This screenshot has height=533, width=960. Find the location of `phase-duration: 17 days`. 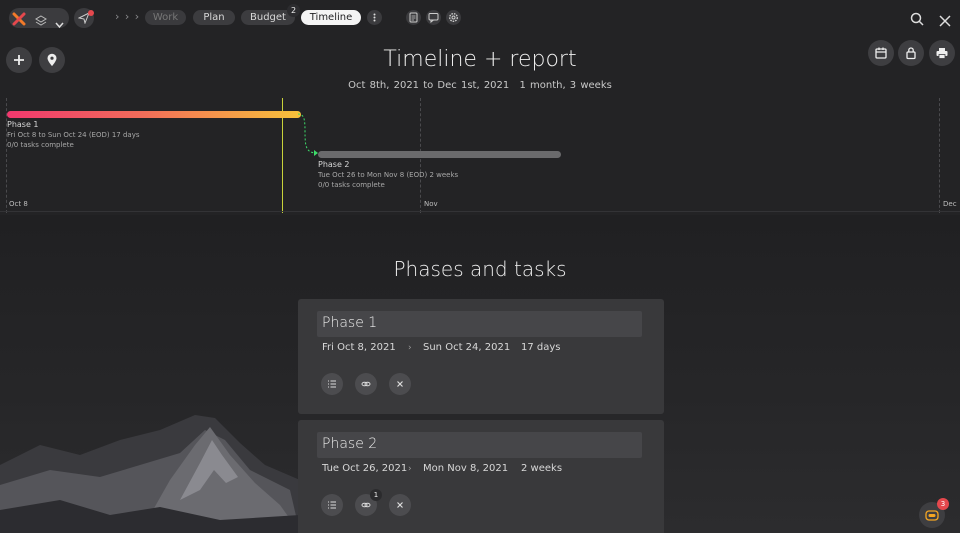

phase-duration: 17 days is located at coordinates (541, 347).